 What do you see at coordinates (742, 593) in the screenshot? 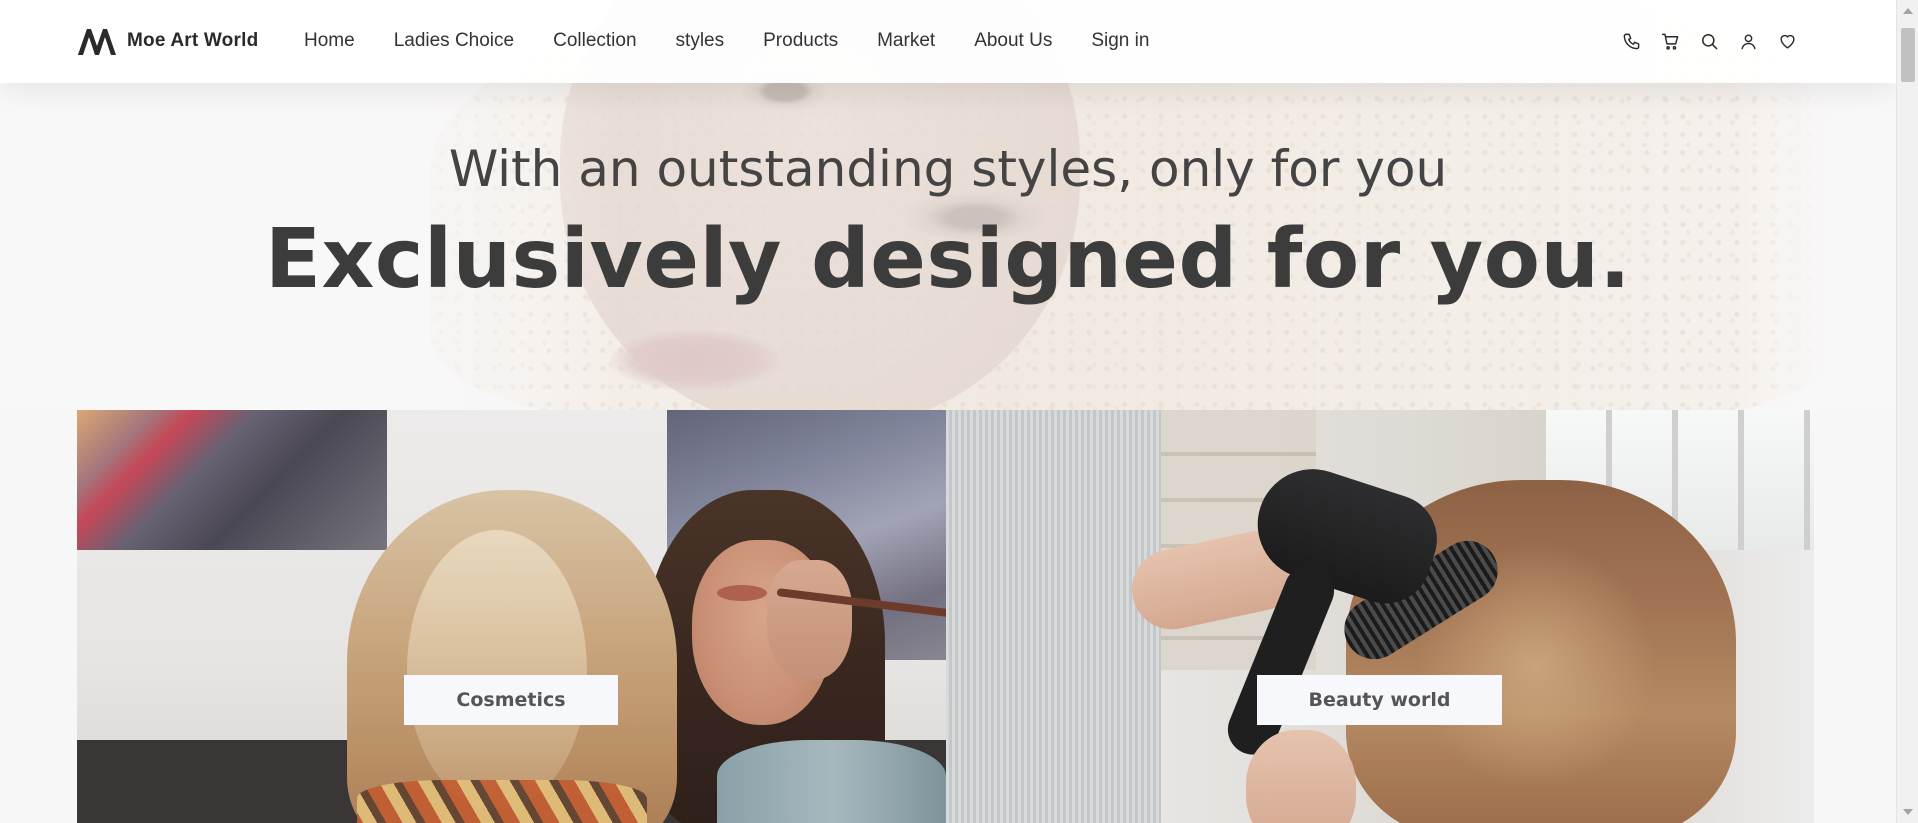
I see `model-eyeshadow` at bounding box center [742, 593].